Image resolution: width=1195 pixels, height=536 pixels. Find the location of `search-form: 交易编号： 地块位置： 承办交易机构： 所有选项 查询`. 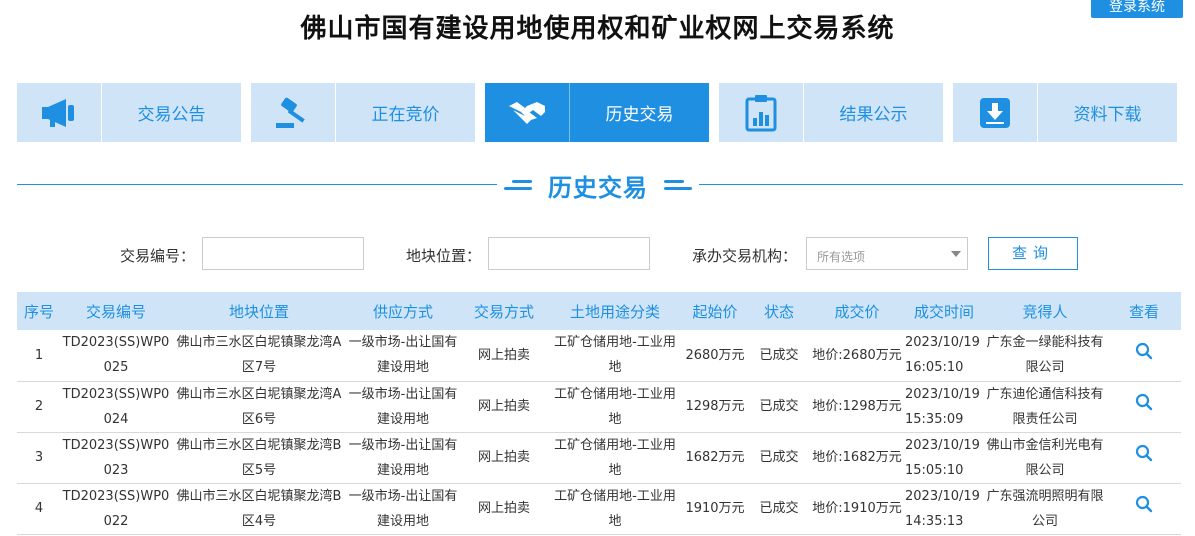

search-form: 交易编号： 地块位置： 承办交易机构： 所有选项 查询 is located at coordinates (597, 254).